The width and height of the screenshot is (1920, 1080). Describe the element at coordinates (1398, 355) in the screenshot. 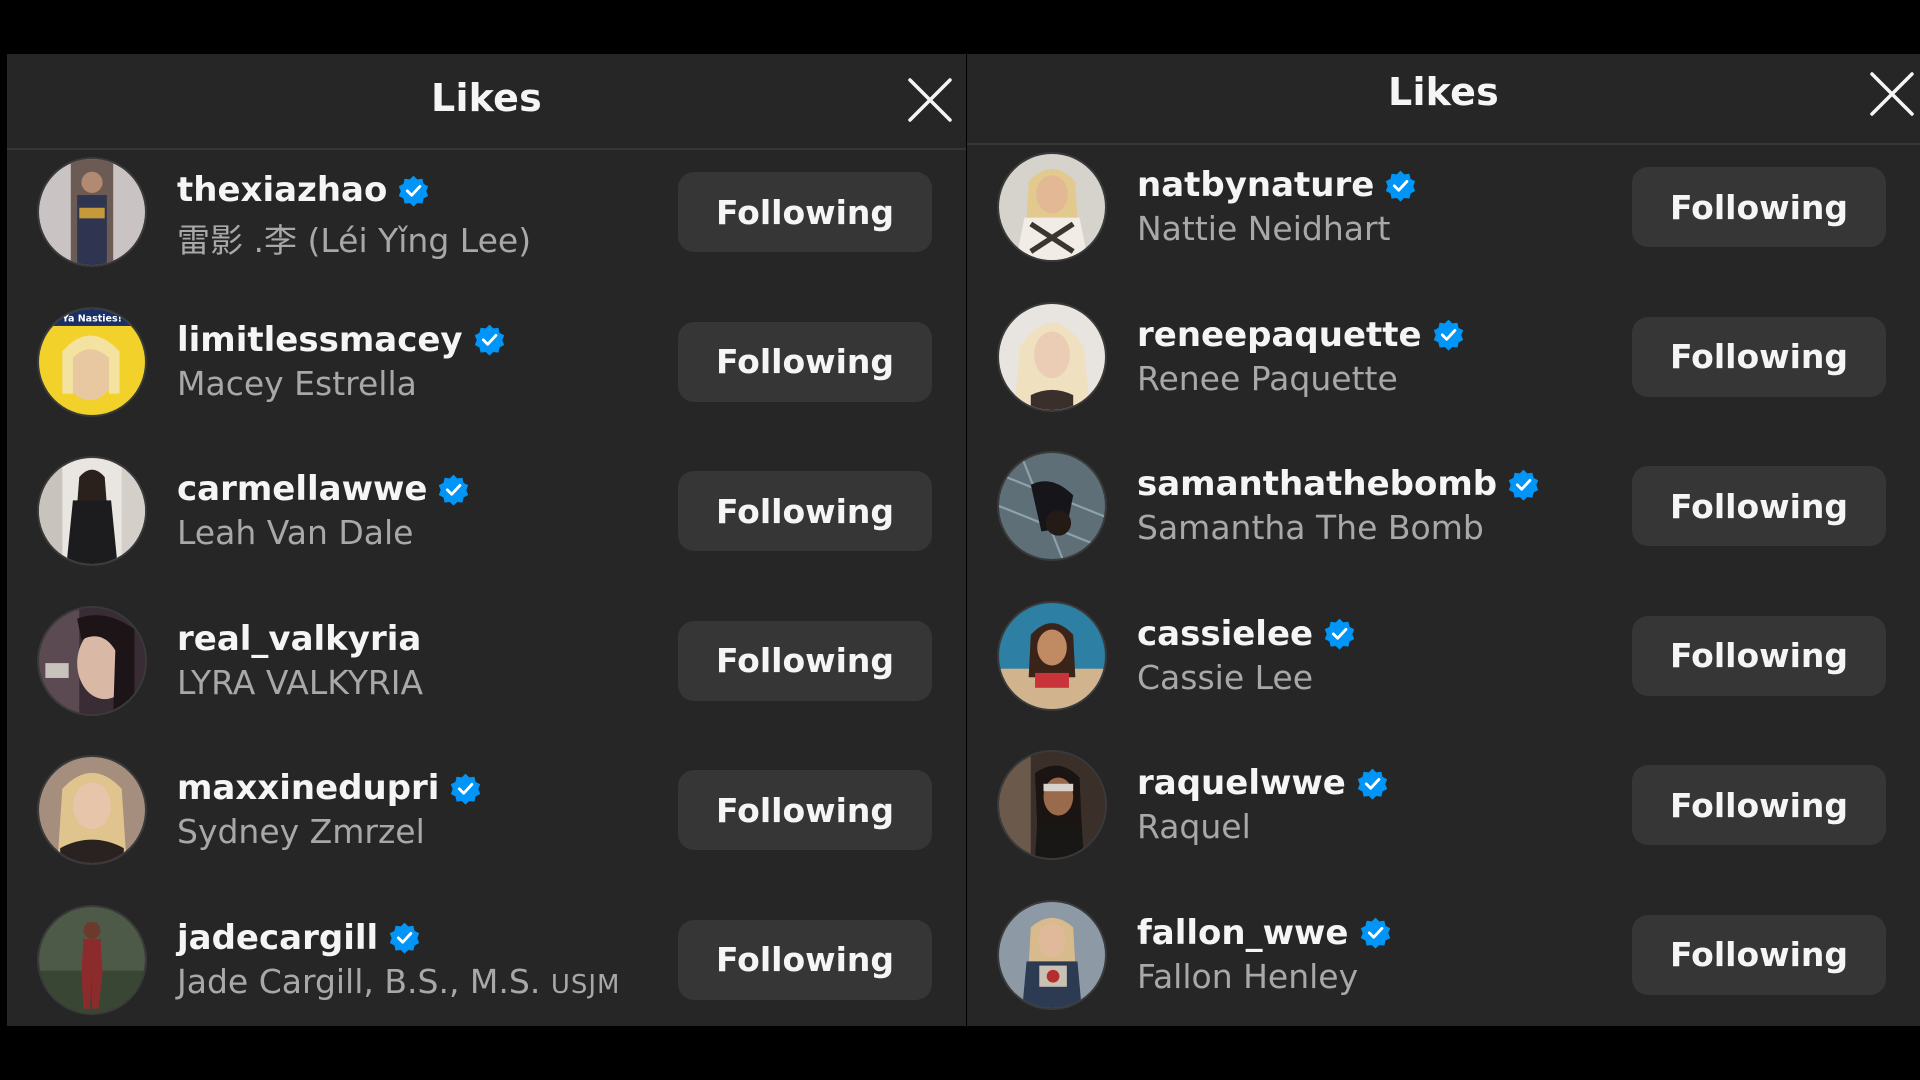

I see `user-info: reneepaquette Renee Paquette` at that location.